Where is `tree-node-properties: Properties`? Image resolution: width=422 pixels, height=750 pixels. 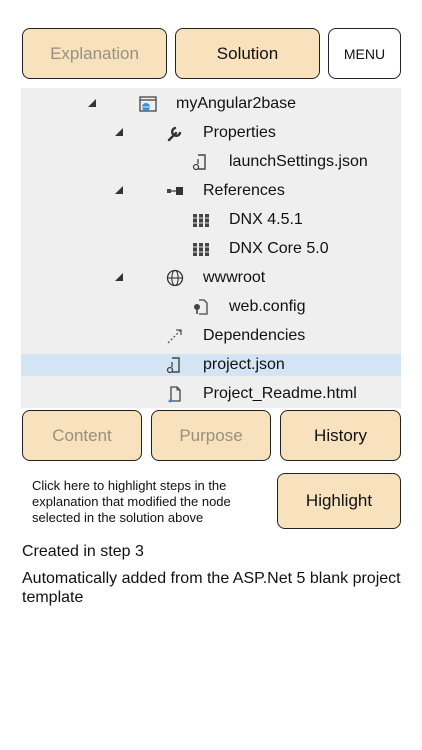 tree-node-properties: Properties is located at coordinates (211, 133).